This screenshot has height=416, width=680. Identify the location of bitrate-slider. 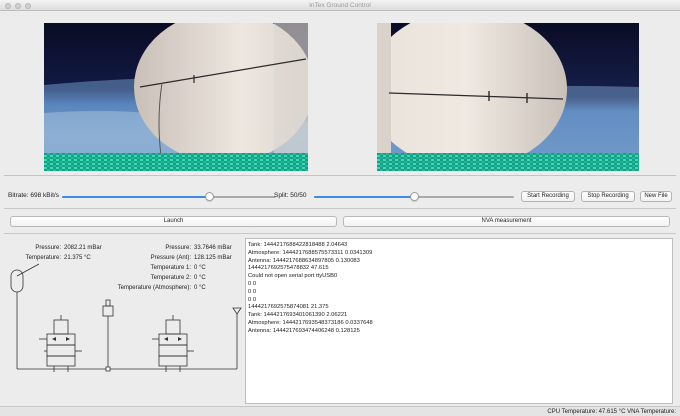
(169, 196).